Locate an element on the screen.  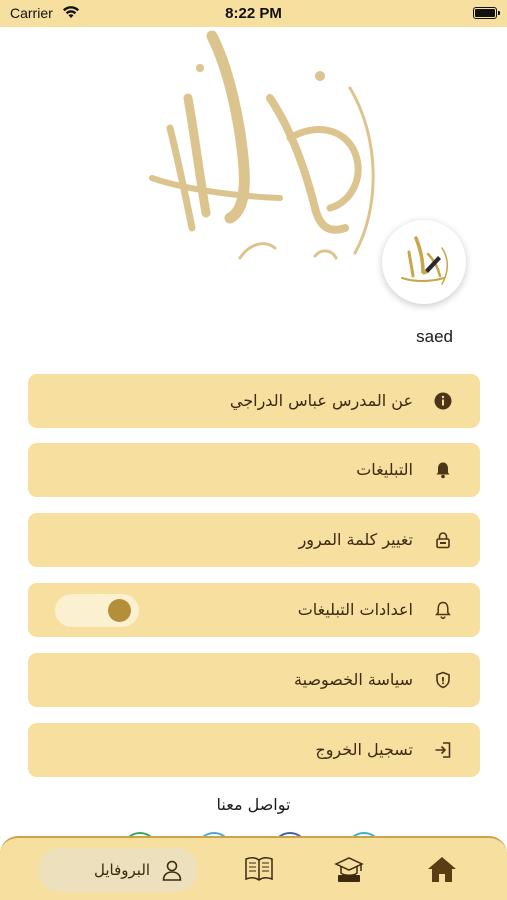
bell-icon is located at coordinates (443, 470).